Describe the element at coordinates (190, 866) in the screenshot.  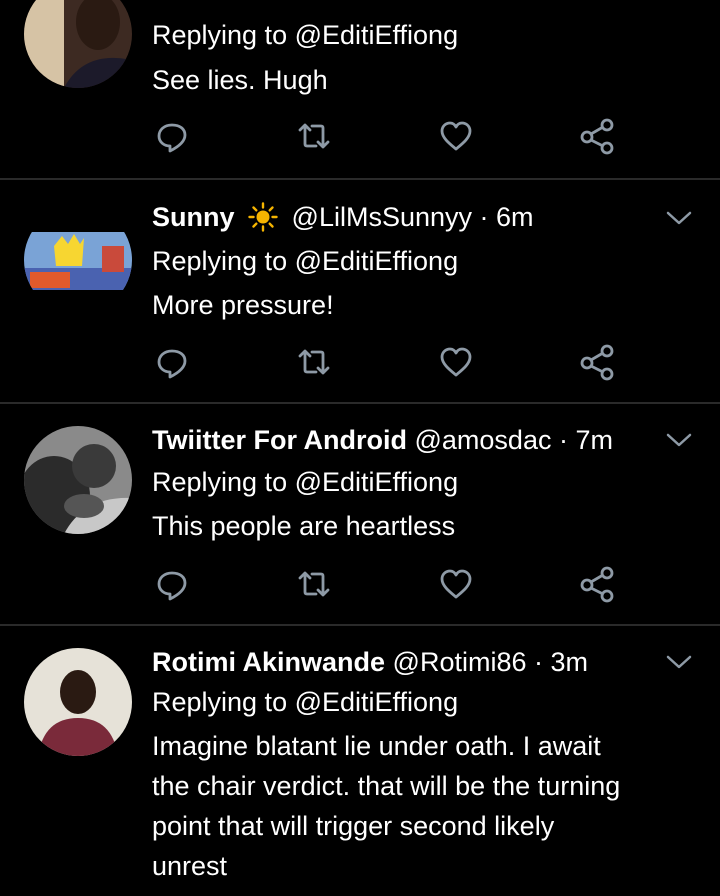
I see `tweet-body-line: unrest` at that location.